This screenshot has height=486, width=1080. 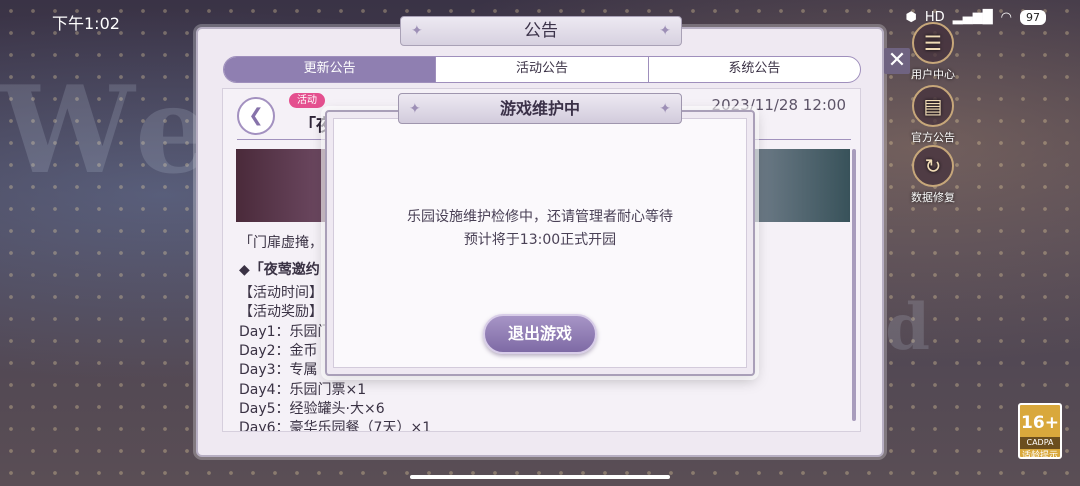 What do you see at coordinates (540, 477) in the screenshot?
I see `home-indicator` at bounding box center [540, 477].